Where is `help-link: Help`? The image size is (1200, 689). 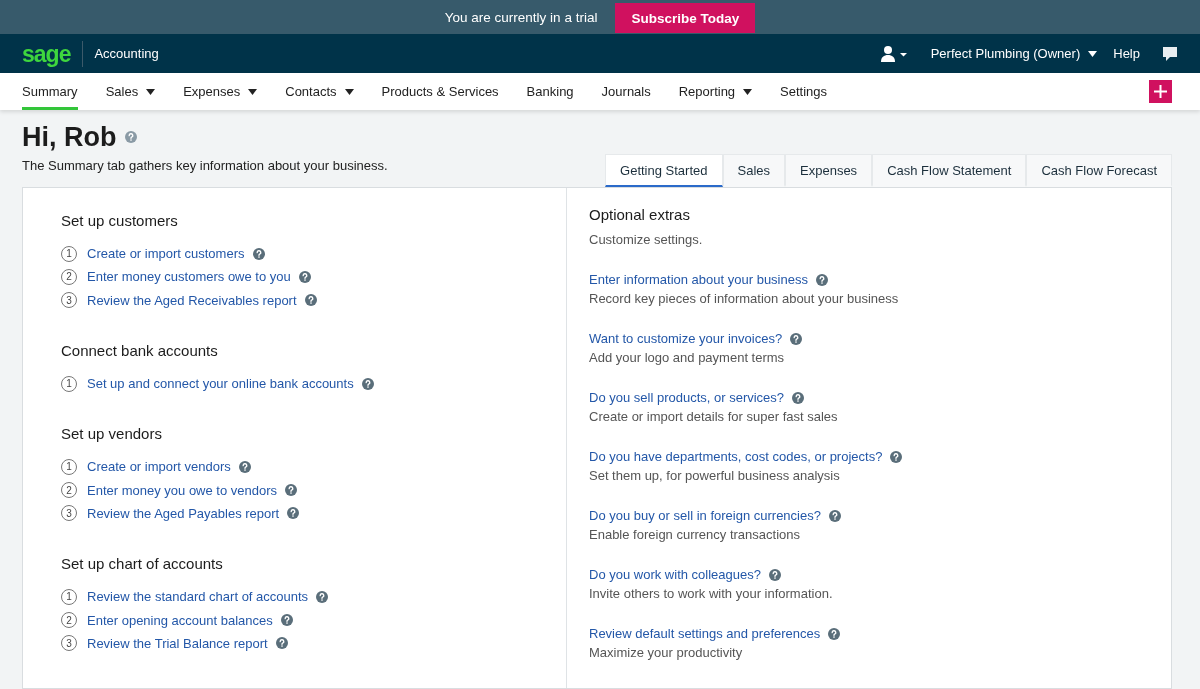 help-link: Help is located at coordinates (1126, 53).